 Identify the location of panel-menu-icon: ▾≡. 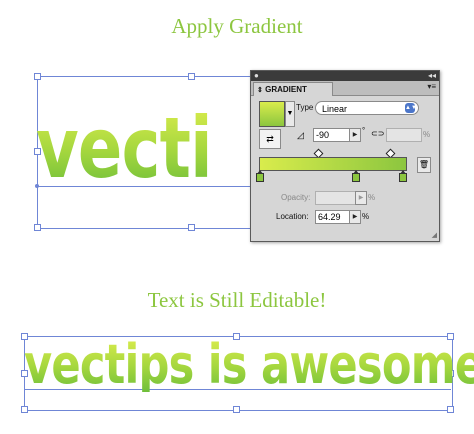
(431, 86).